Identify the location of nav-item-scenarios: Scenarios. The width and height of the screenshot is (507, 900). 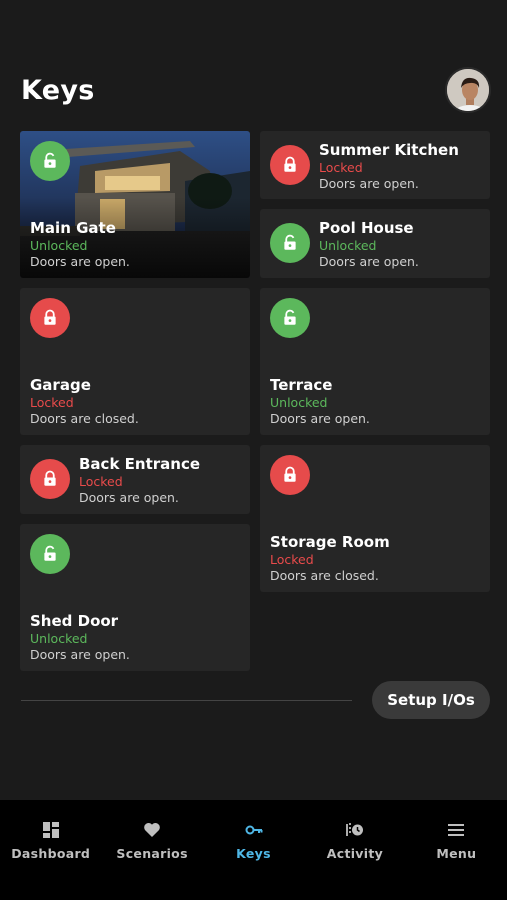
(151, 850).